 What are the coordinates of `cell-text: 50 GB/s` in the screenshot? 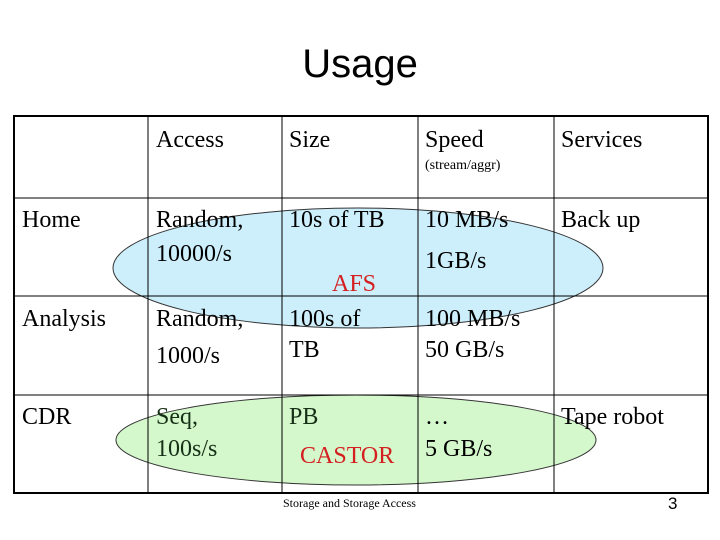 It's located at (465, 350).